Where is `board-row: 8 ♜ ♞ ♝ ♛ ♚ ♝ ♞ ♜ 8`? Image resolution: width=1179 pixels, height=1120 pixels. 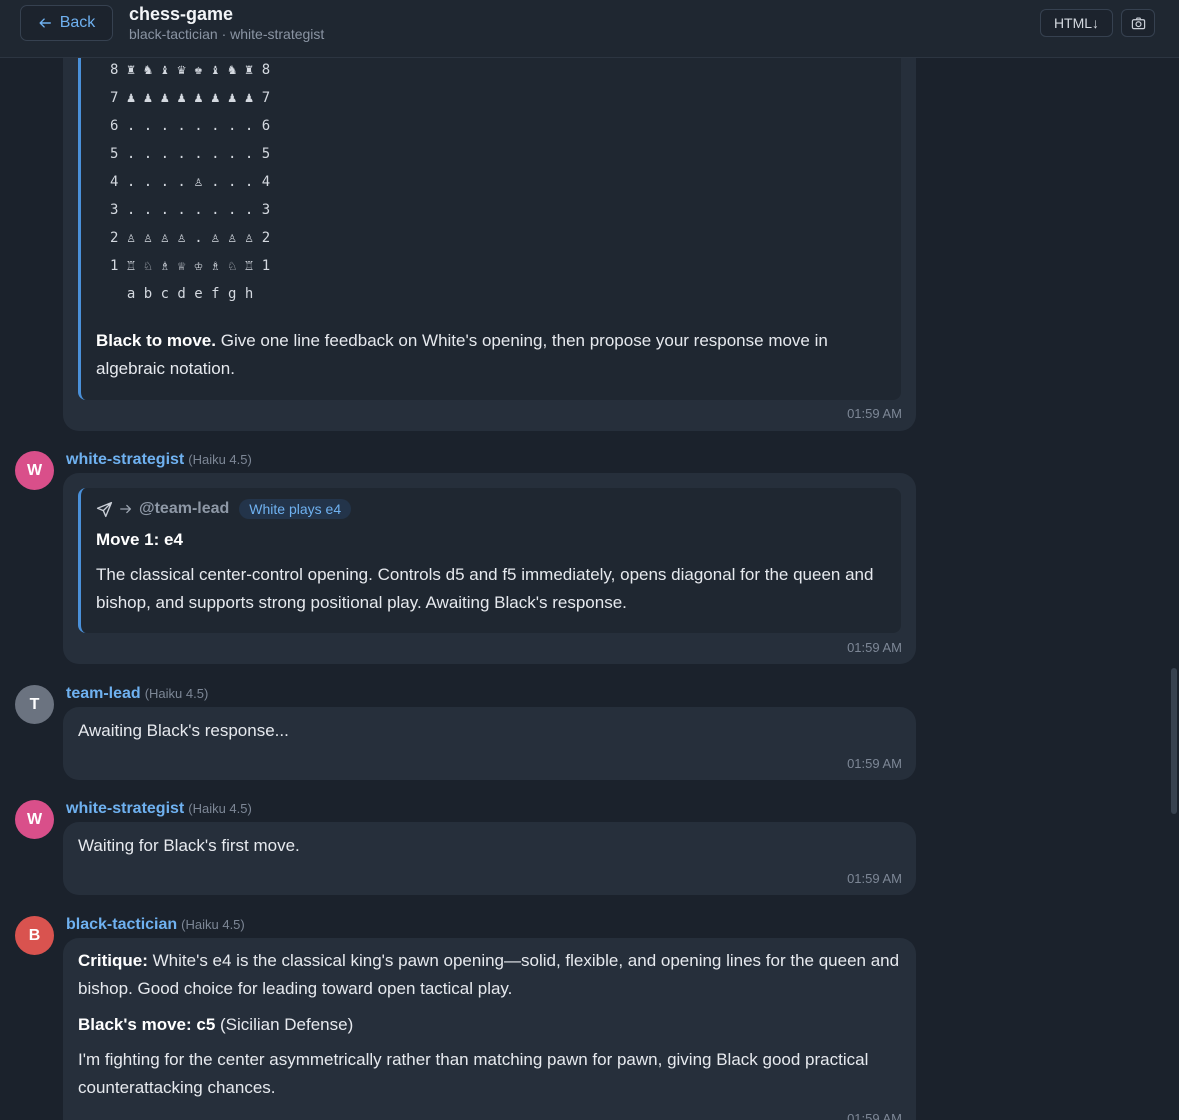 board-row: 8 ♜ ♞ ♝ ♛ ♚ ♝ ♞ ♜ 8 is located at coordinates (190, 70).